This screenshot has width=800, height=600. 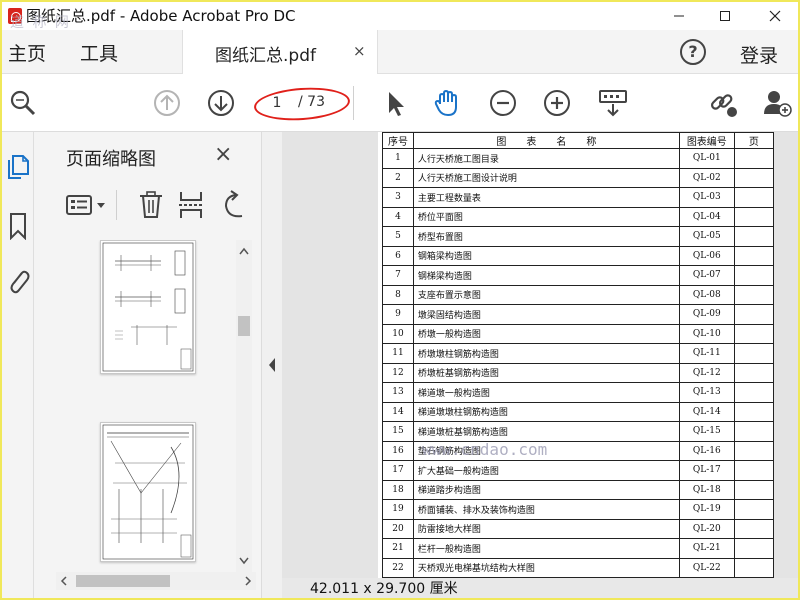 I want to click on table-row: 11 桥墩墩柱钢筋构造图 QL-11, so click(x=578, y=353).